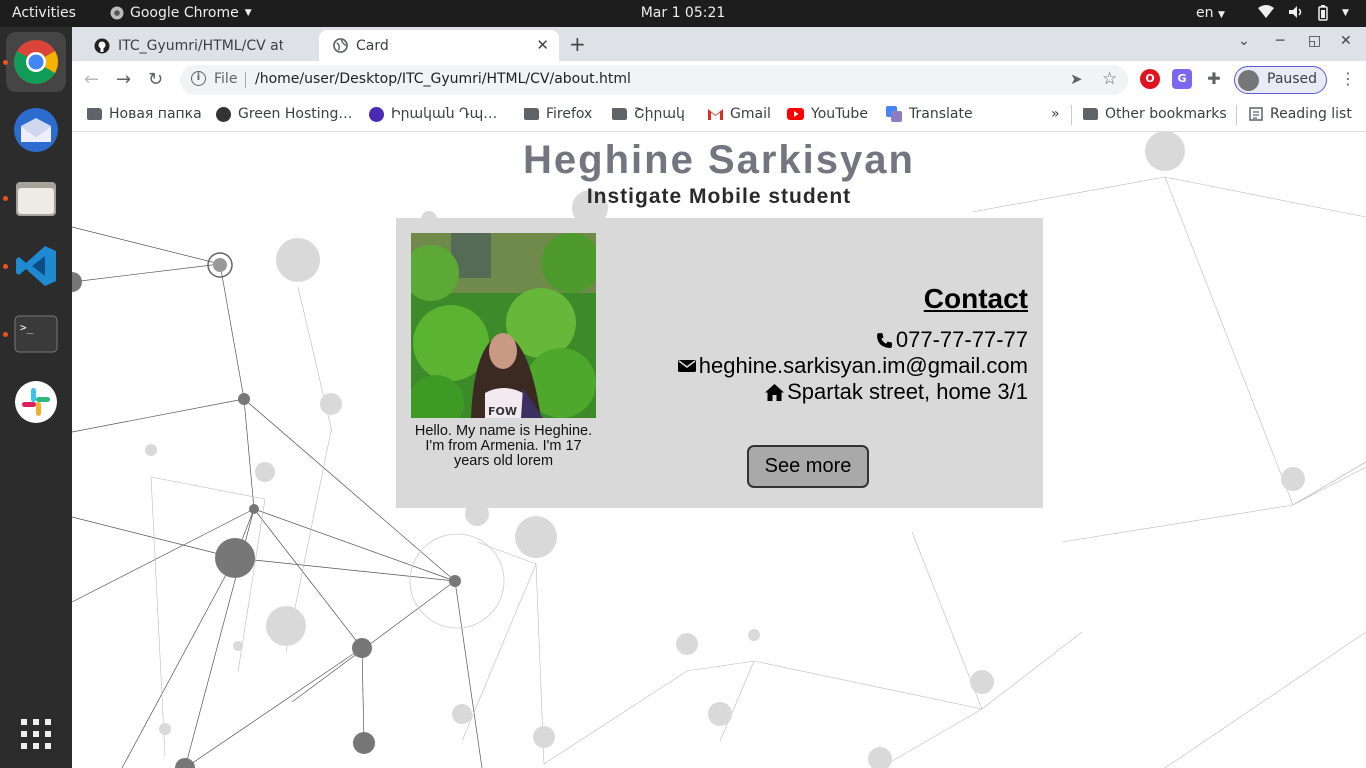 The width and height of the screenshot is (1366, 768). I want to click on bookmark-label: Translate, so click(941, 114).